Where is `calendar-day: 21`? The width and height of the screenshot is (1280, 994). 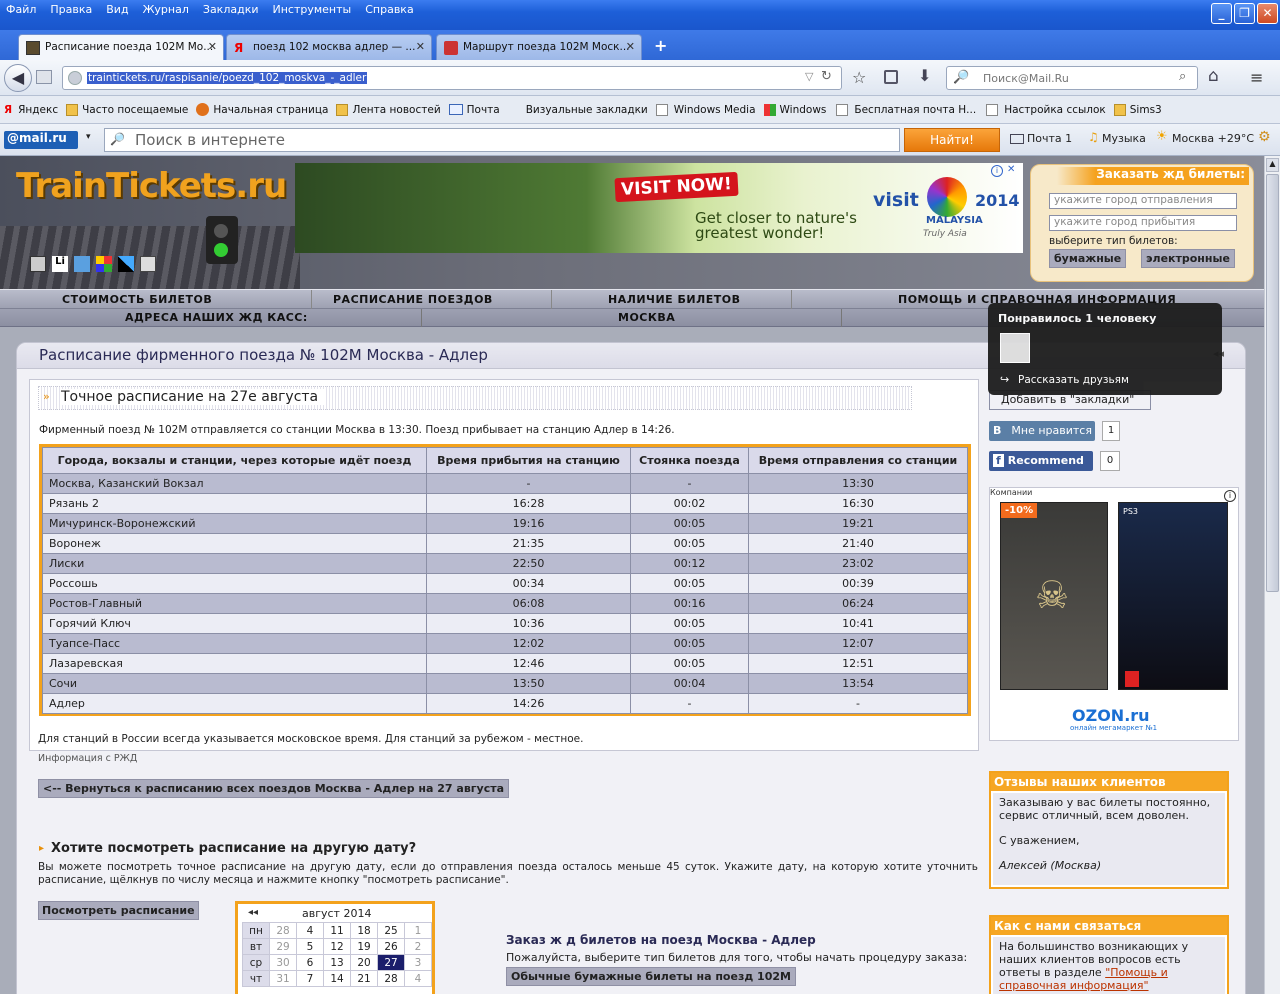
calendar-day: 21 is located at coordinates (364, 978).